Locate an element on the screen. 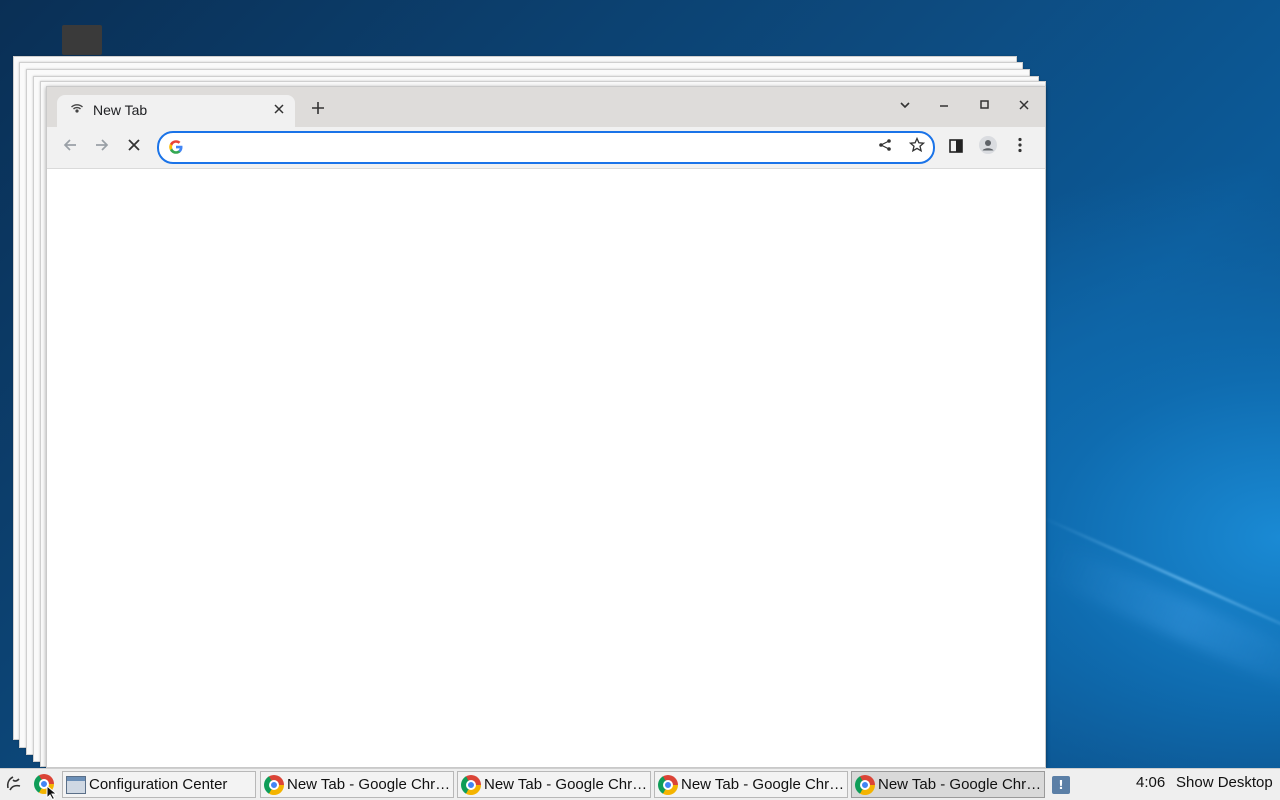 The image size is (1280, 800). side-panel-icon is located at coordinates (956, 148).